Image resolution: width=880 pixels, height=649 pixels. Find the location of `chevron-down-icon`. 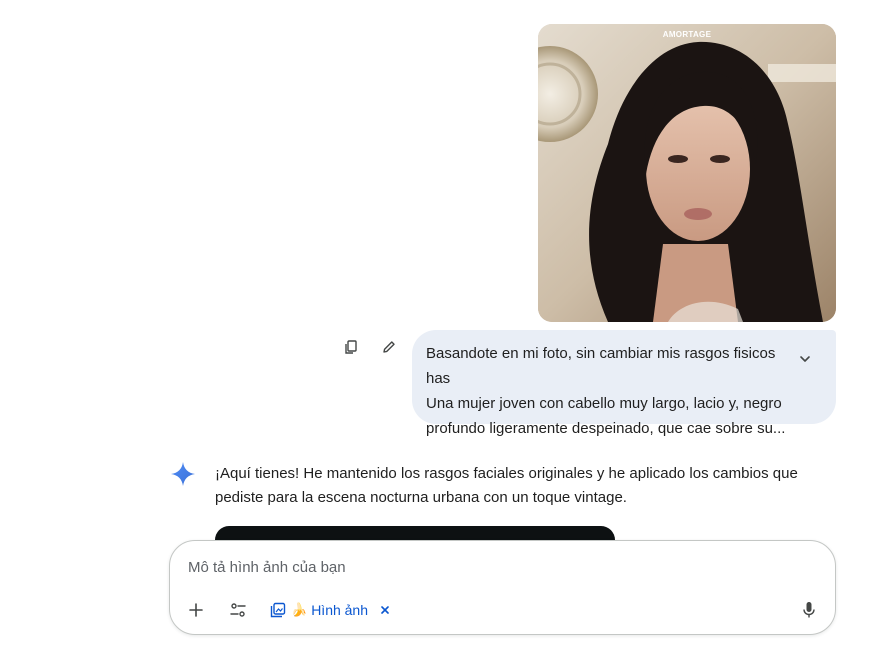

chevron-down-icon is located at coordinates (805, 359).